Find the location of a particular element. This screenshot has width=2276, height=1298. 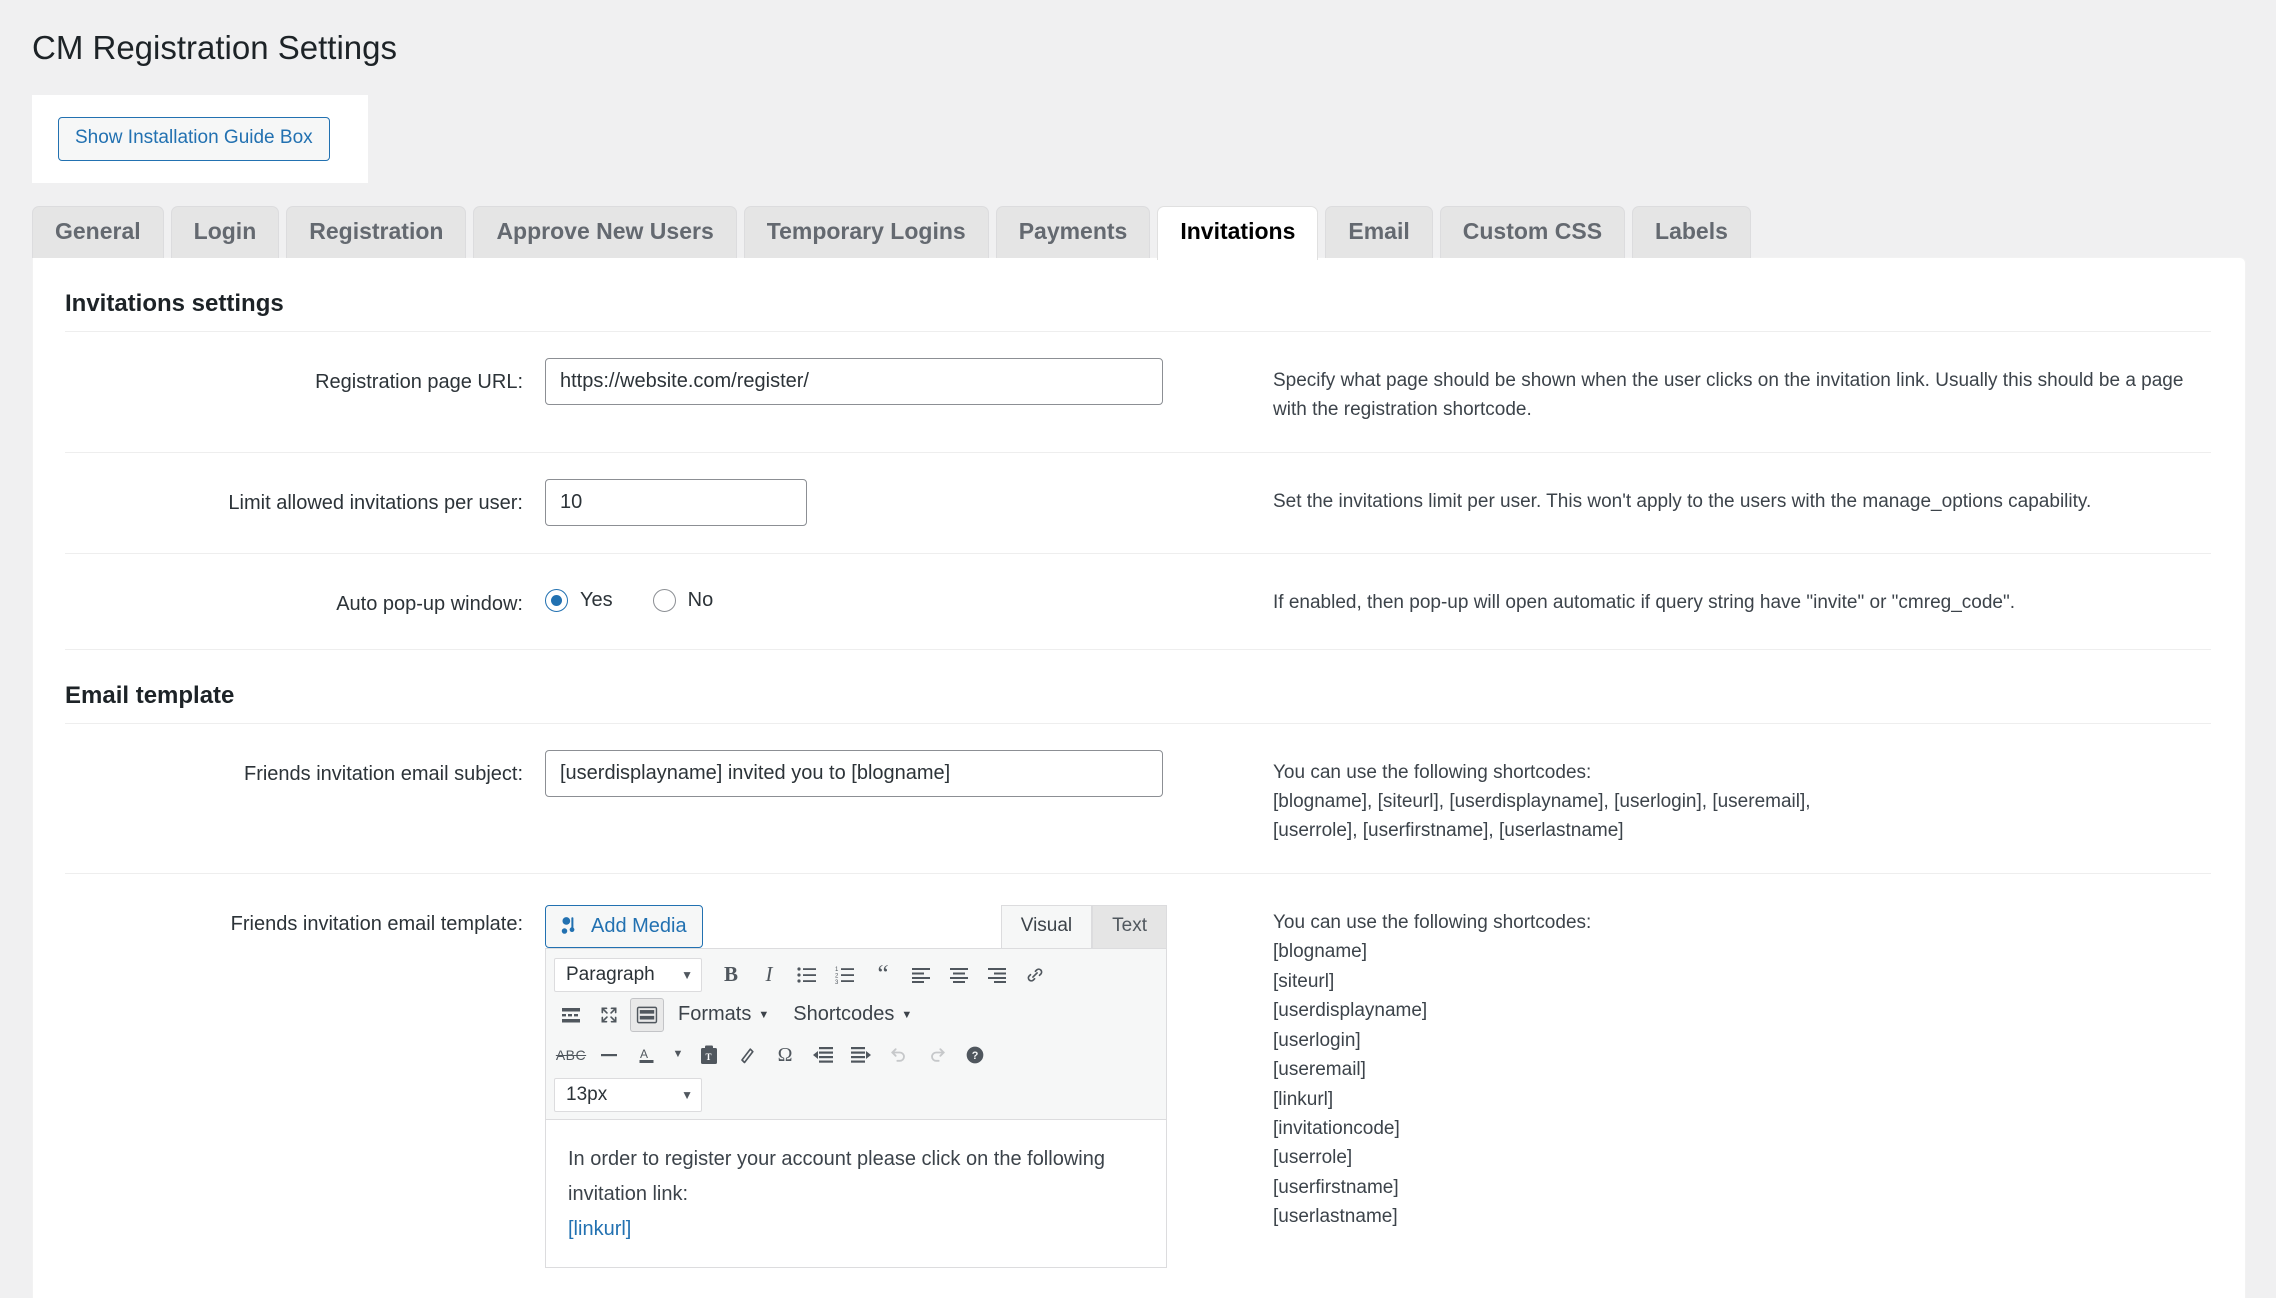

toolbar-row-3: ABC A ▼ T Ω ? is located at coordinates (856, 1055).